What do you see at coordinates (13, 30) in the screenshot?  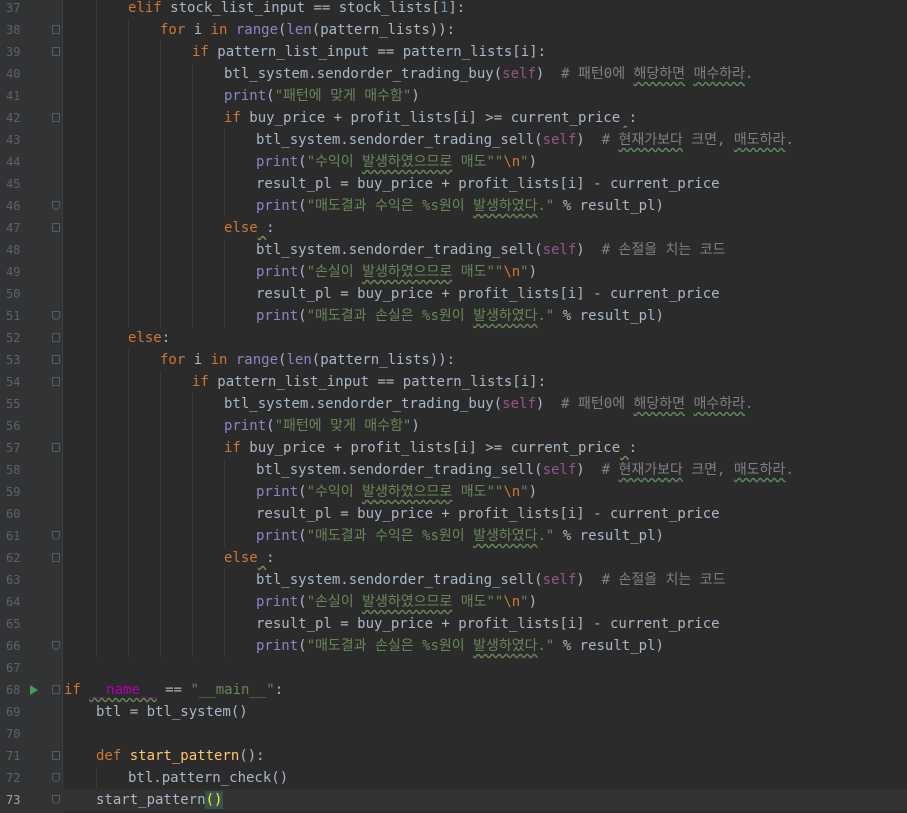 I see `line-number: 38` at bounding box center [13, 30].